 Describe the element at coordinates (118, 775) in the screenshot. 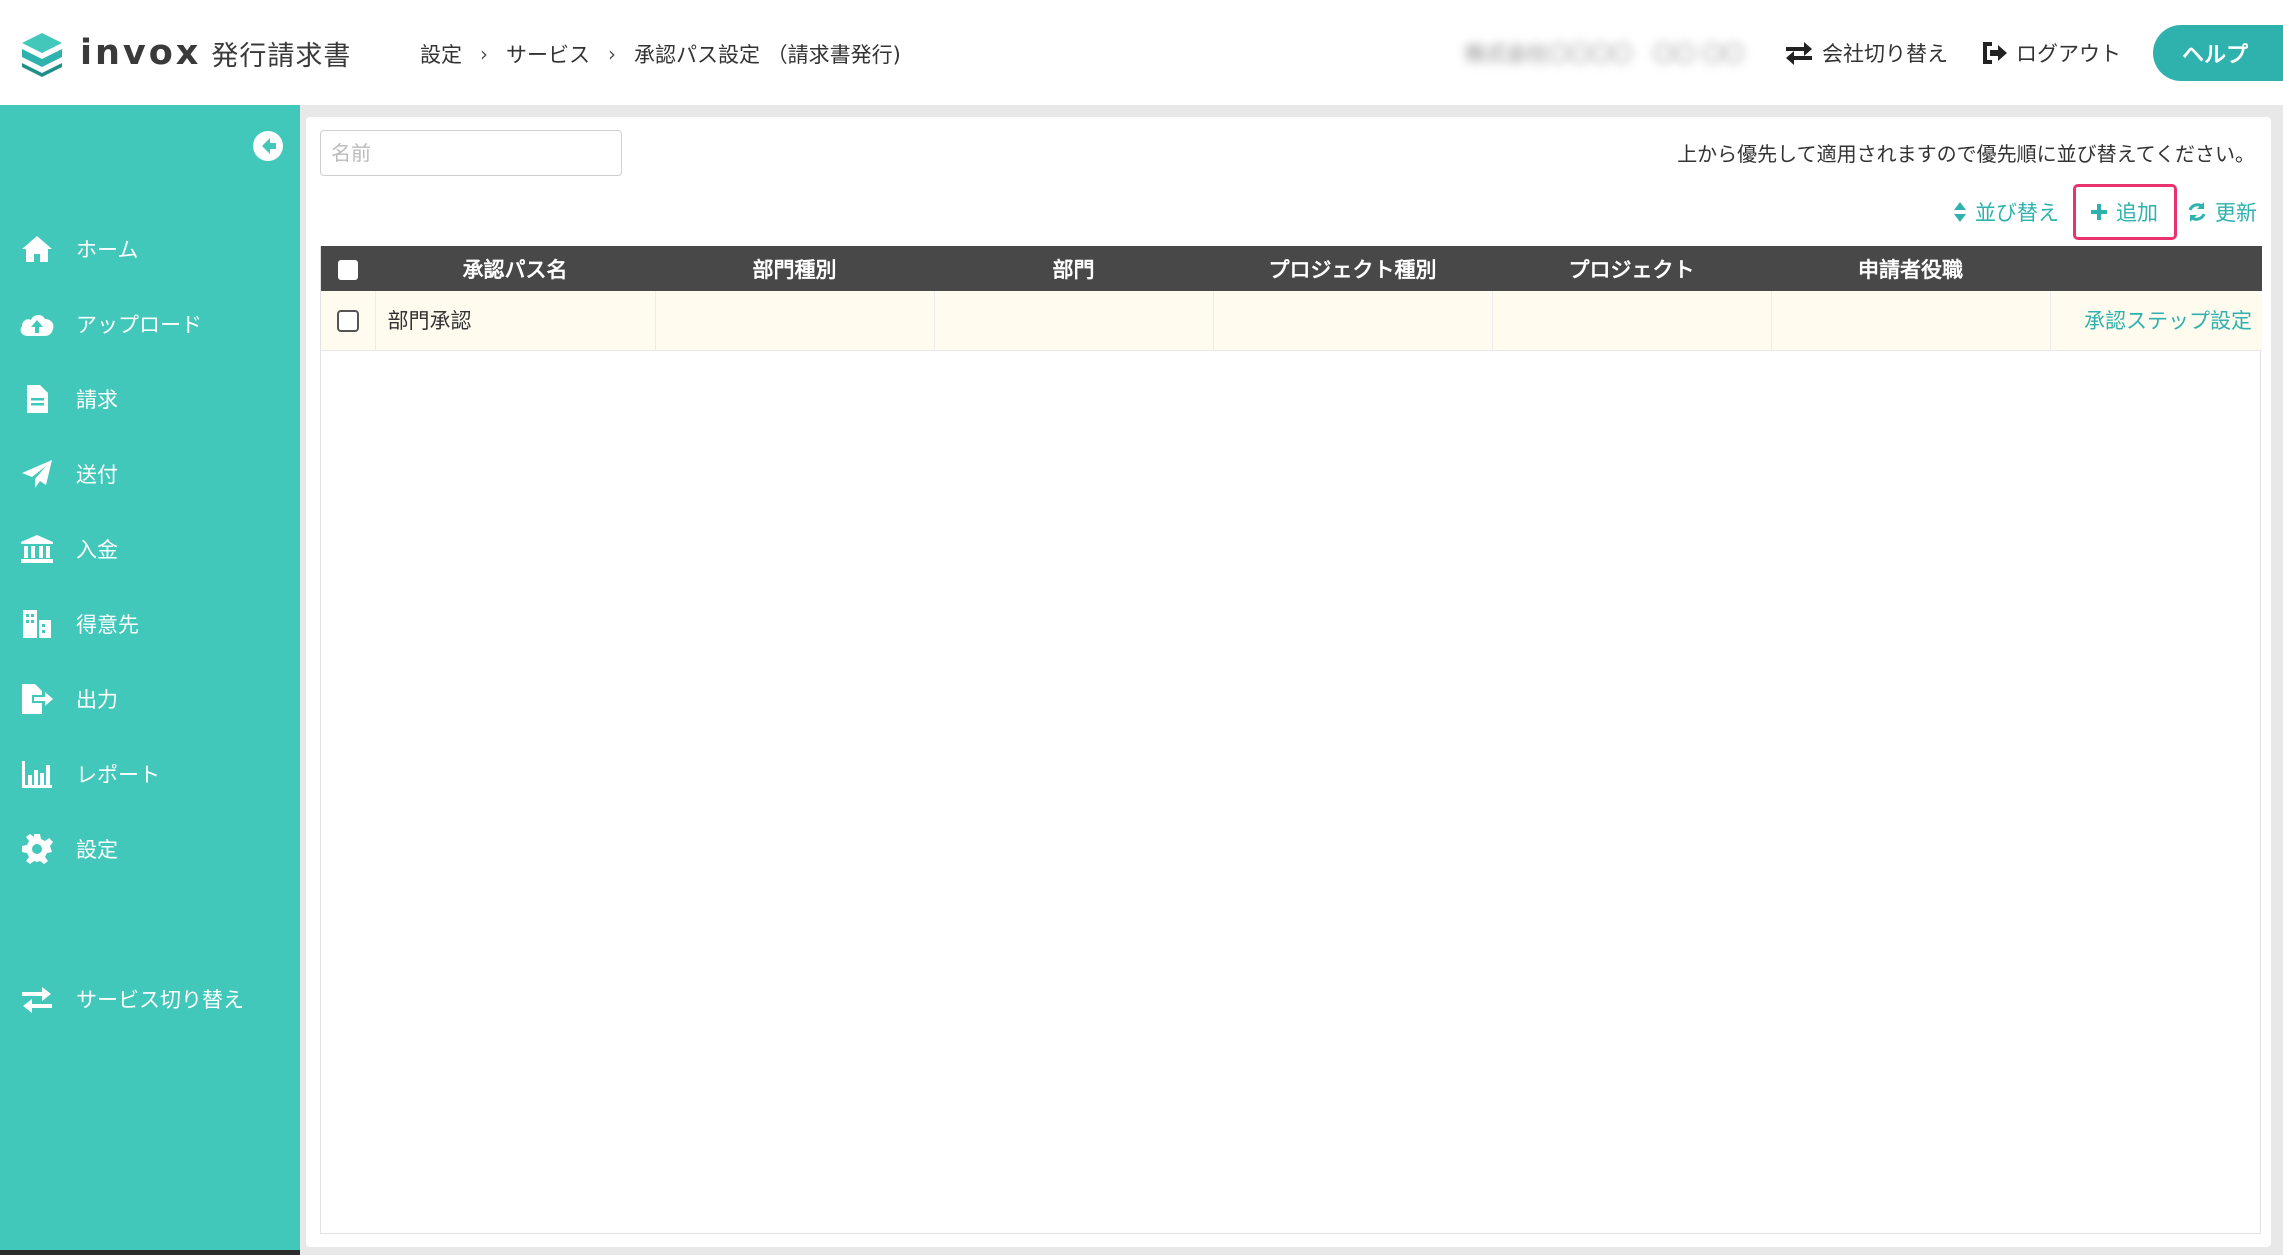

I see `sidebar-item-label: レポート` at that location.